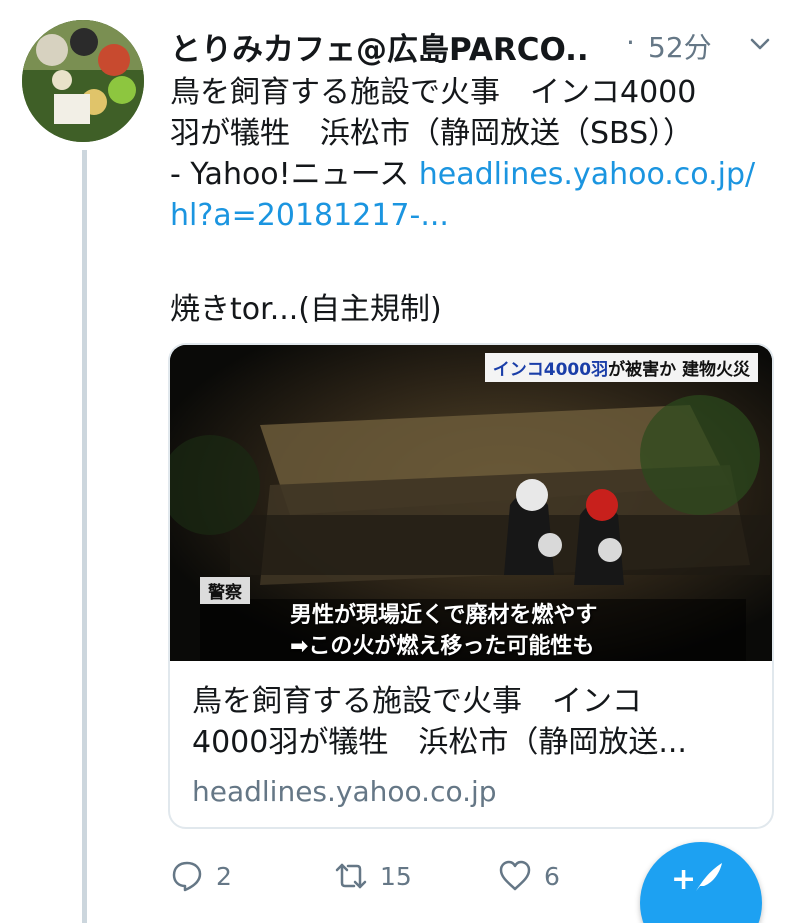 The image size is (799, 923). Describe the element at coordinates (433, 92) in the screenshot. I see `tweet-text-line: 鳥を飼育する施設で火事 インコ4000` at that location.